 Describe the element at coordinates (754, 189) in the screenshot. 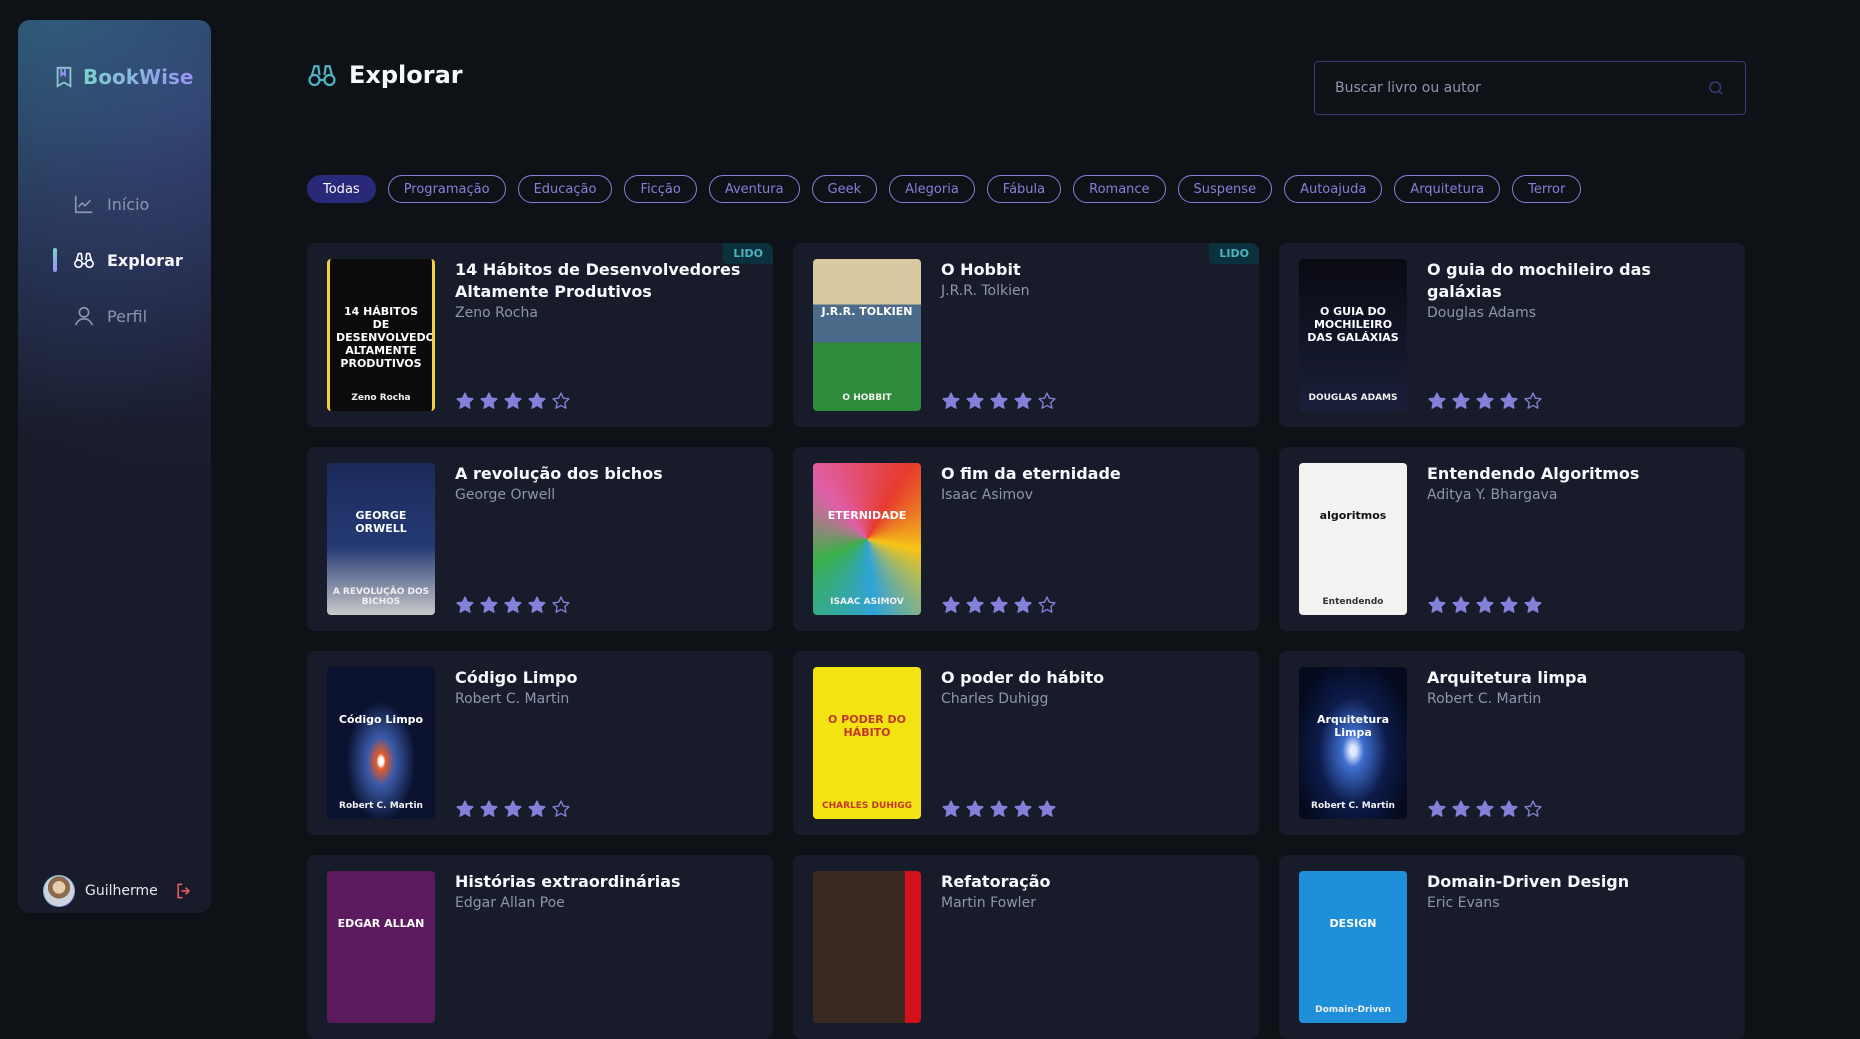

I see `filter-chip-aventura: Aventura` at that location.